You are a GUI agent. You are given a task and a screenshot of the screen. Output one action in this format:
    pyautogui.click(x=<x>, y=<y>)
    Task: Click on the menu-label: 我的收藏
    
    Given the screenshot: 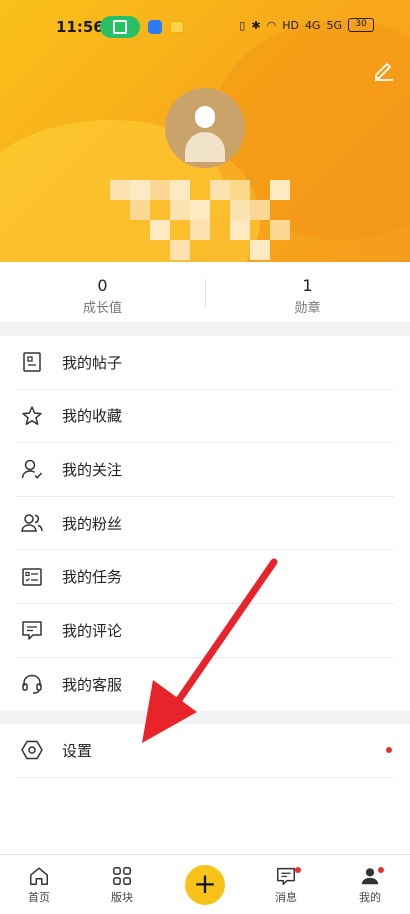 What is the action you would take?
    pyautogui.click(x=92, y=416)
    